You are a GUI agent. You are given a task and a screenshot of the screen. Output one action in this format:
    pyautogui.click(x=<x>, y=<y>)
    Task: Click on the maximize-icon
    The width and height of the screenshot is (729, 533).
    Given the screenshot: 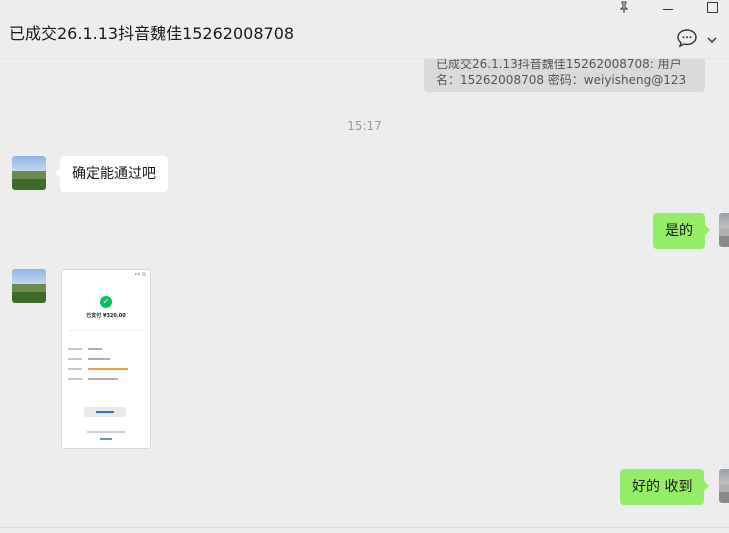 What is the action you would take?
    pyautogui.click(x=712, y=7)
    